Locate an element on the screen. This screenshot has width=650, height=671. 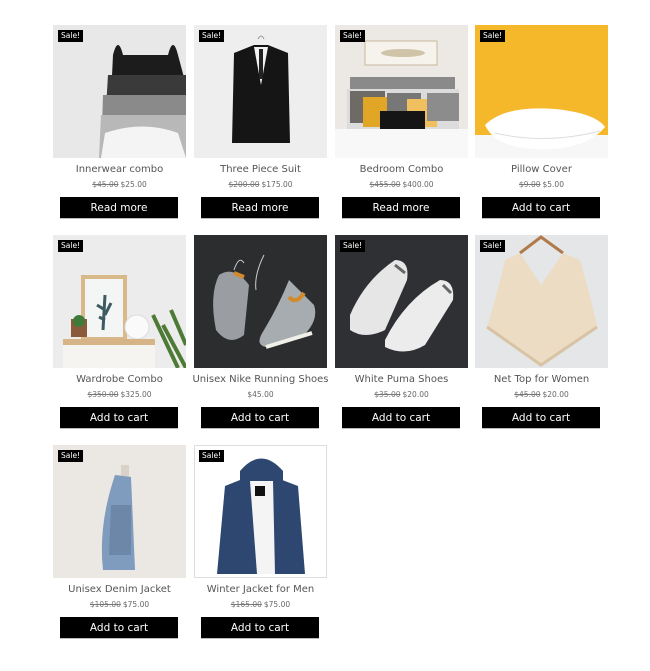
product-title: Winter Jacket for Men is located at coordinates (260, 589).